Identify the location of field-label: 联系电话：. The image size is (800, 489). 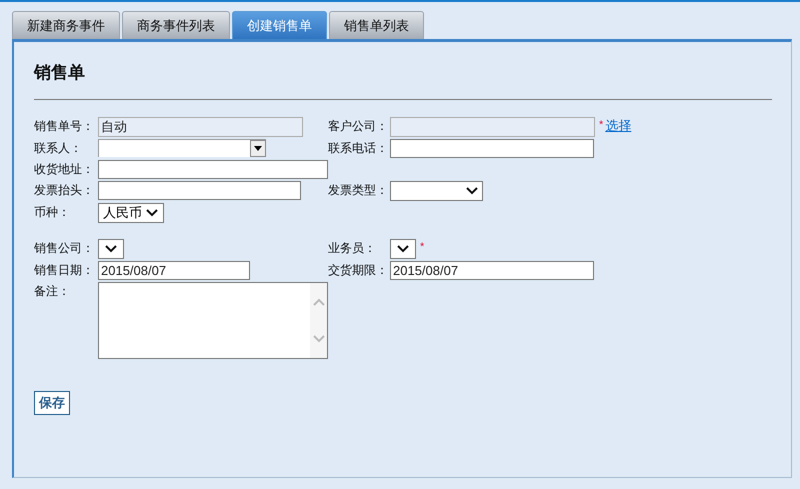
(358, 148).